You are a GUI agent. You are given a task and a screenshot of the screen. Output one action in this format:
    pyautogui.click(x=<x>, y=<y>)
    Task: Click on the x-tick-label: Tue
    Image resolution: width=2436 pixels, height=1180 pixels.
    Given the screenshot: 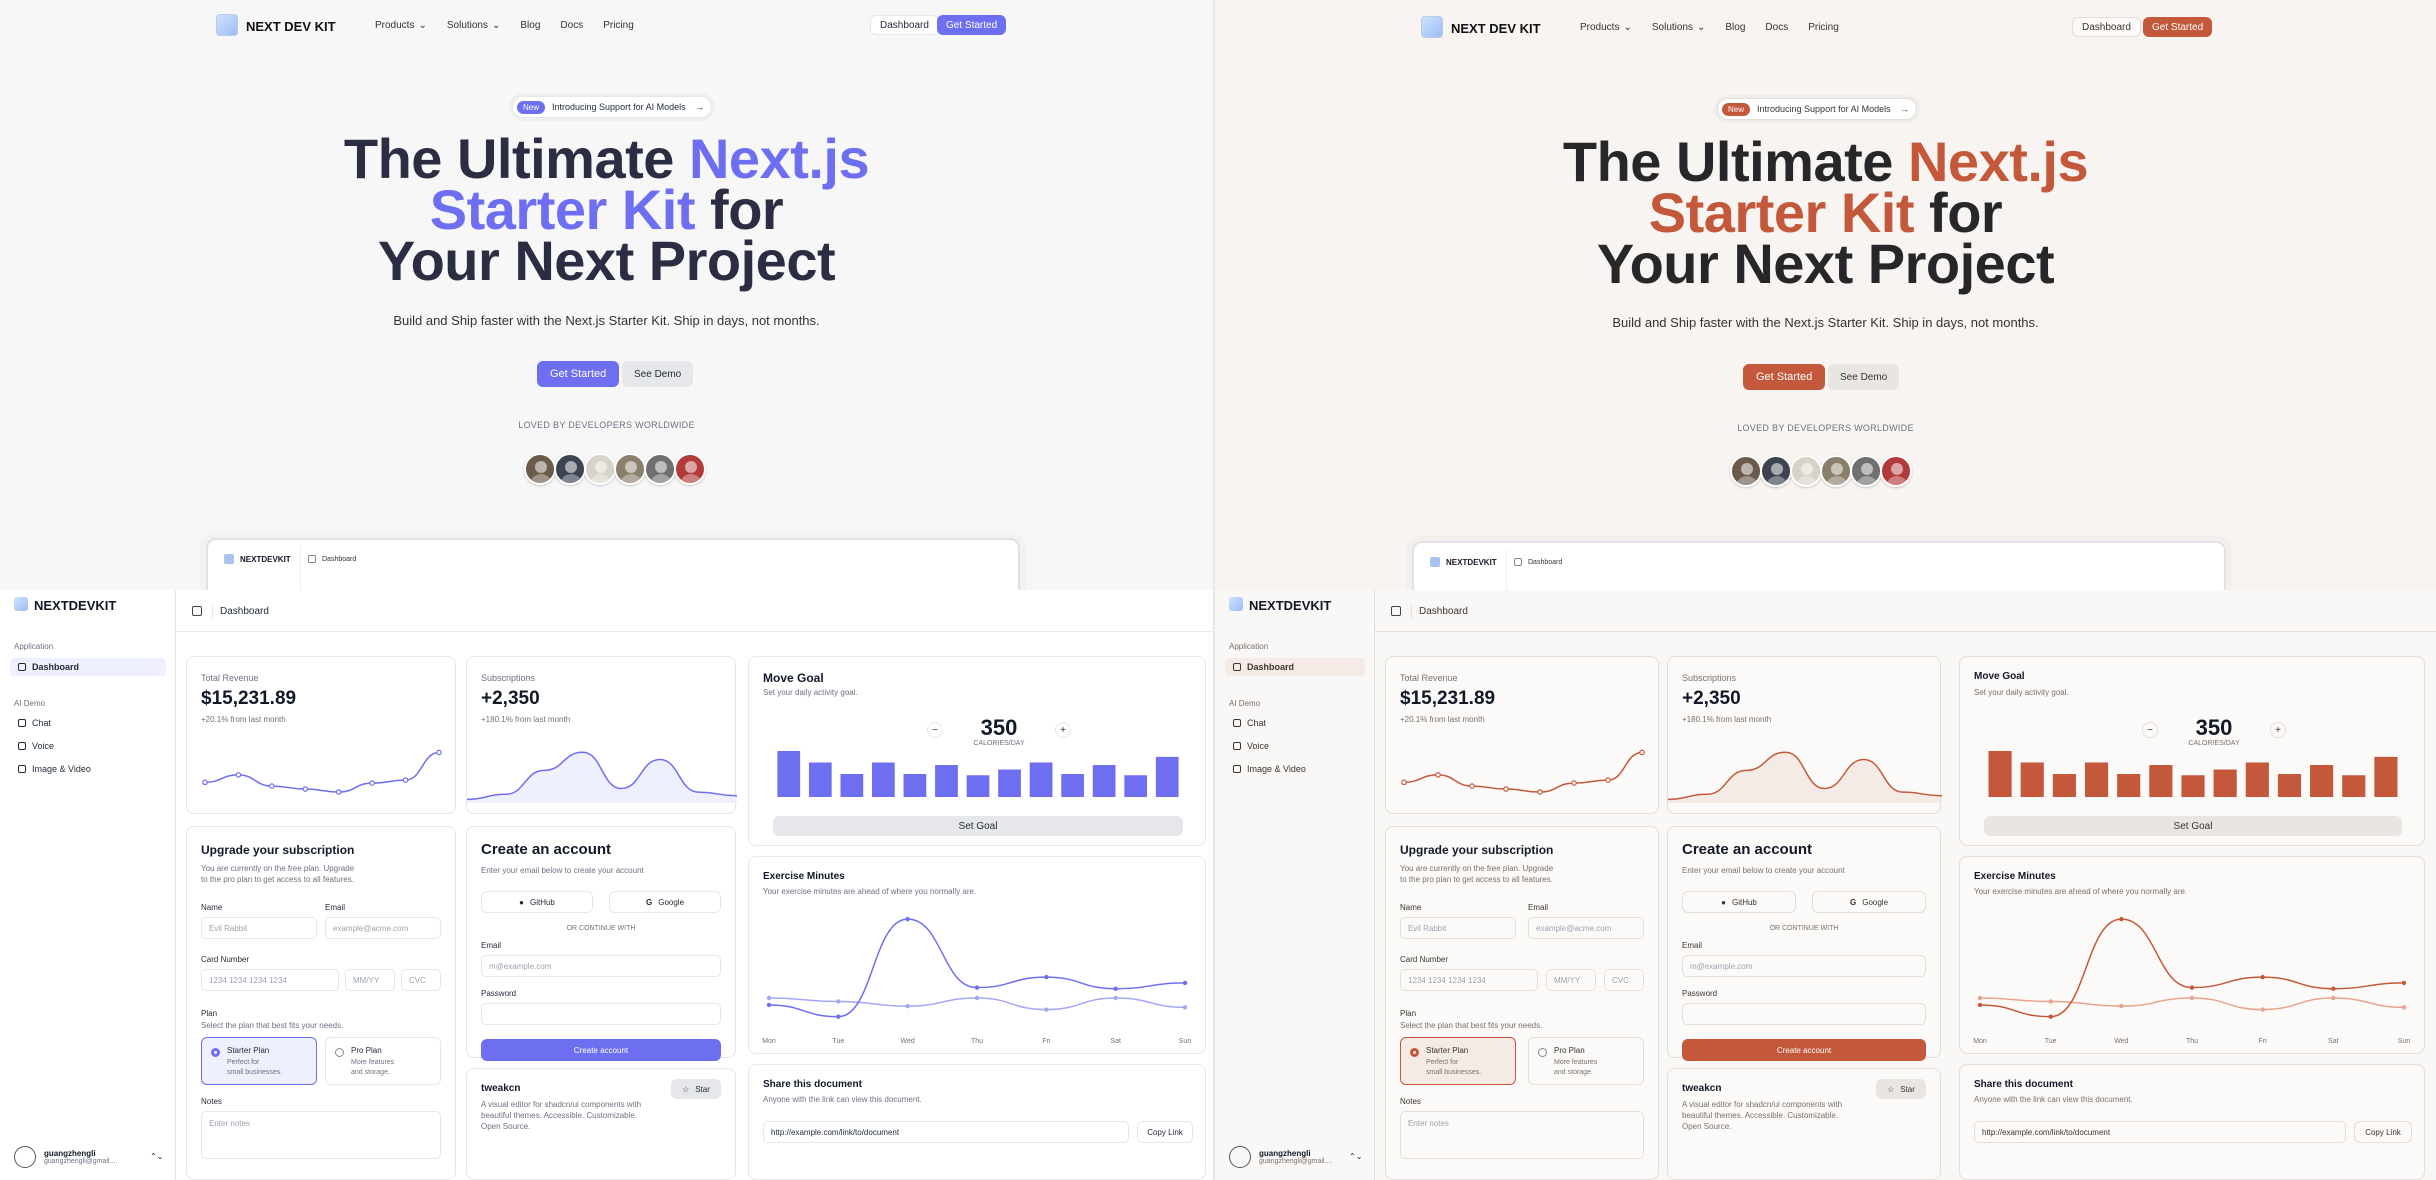 What is the action you would take?
    pyautogui.click(x=2051, y=1041)
    